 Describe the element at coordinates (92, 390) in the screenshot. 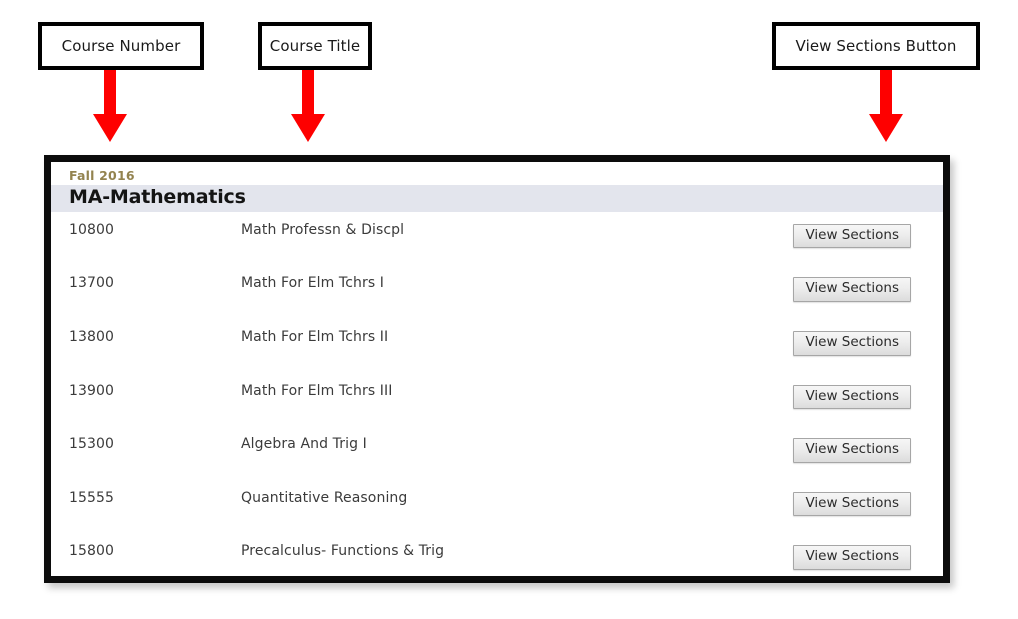

I see `course-number: 13900` at that location.